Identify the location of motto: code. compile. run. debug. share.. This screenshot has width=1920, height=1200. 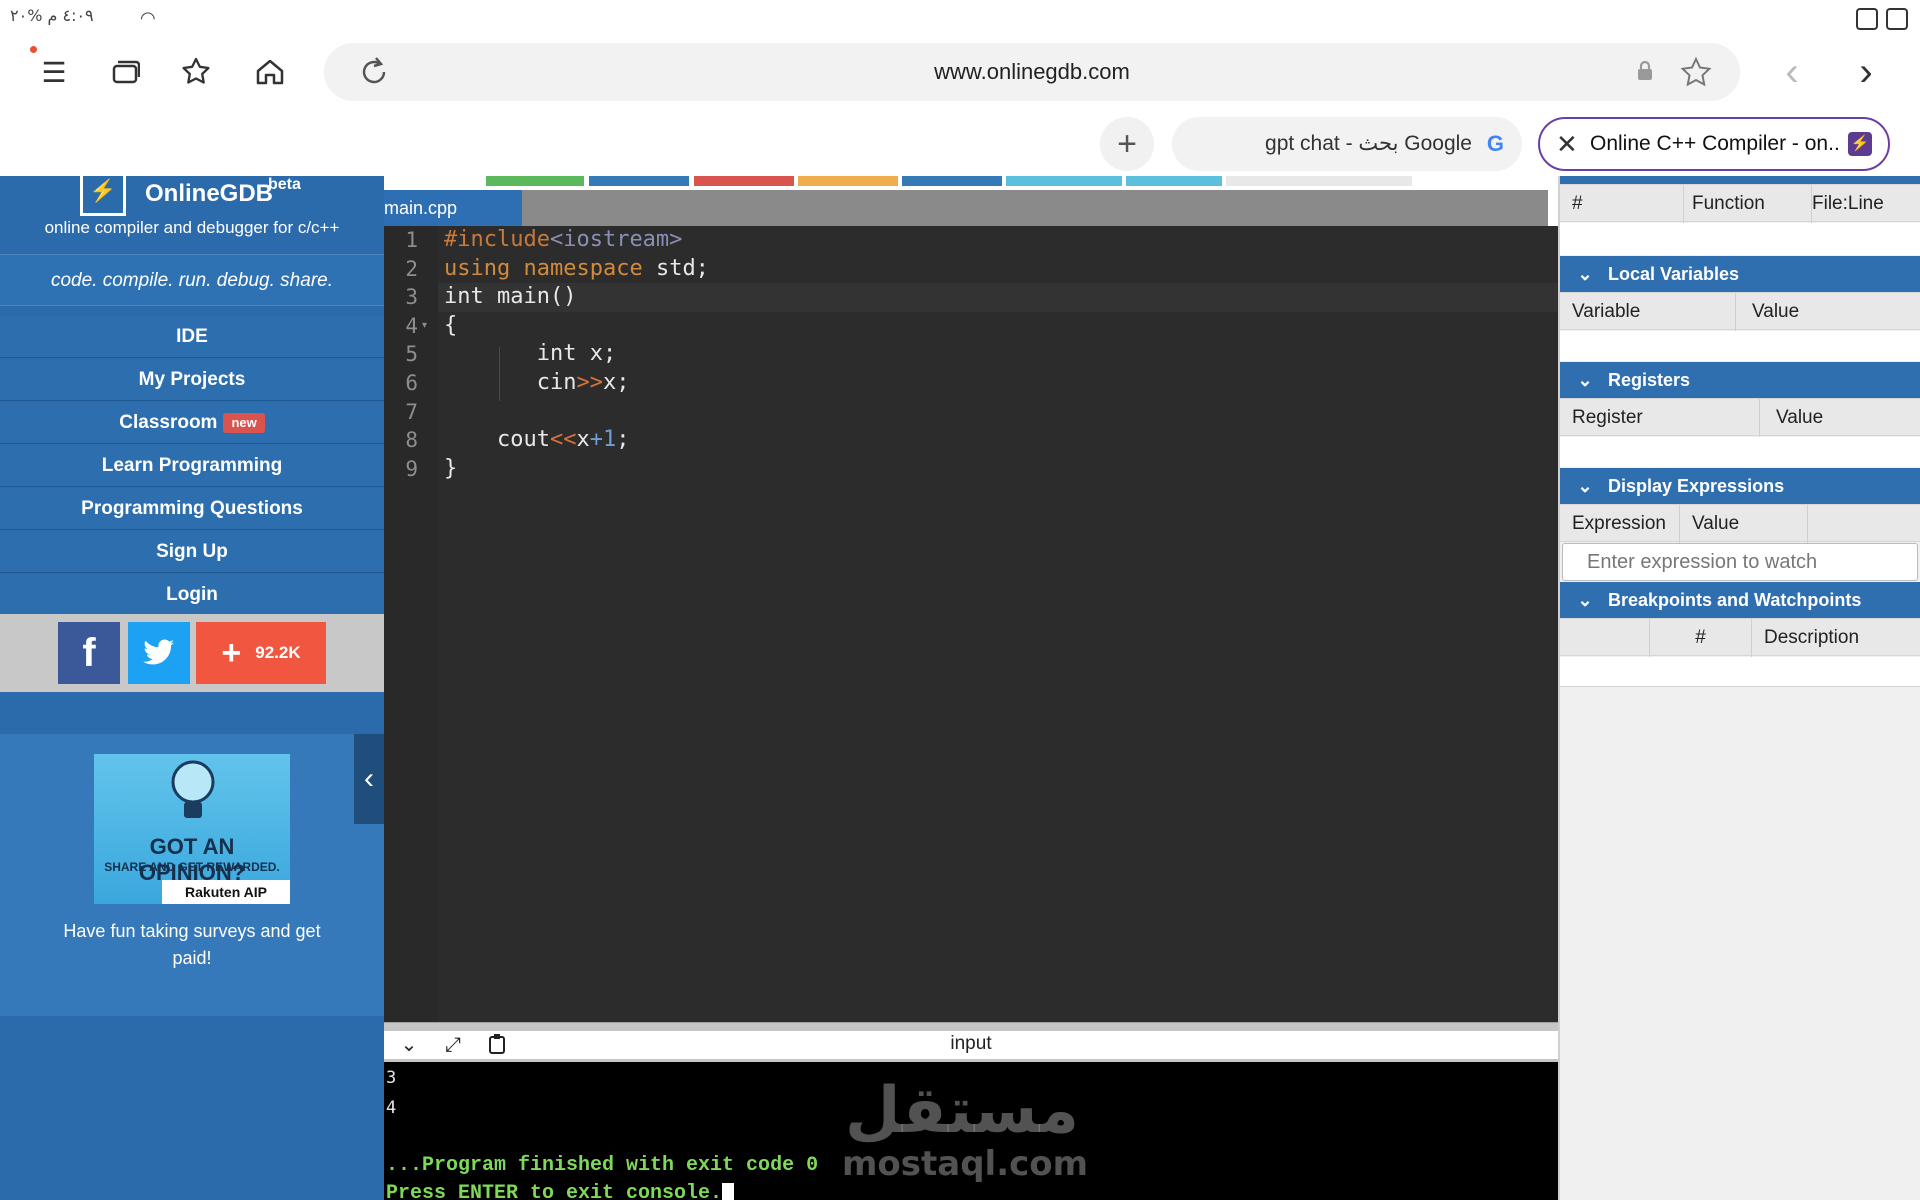
(192, 280).